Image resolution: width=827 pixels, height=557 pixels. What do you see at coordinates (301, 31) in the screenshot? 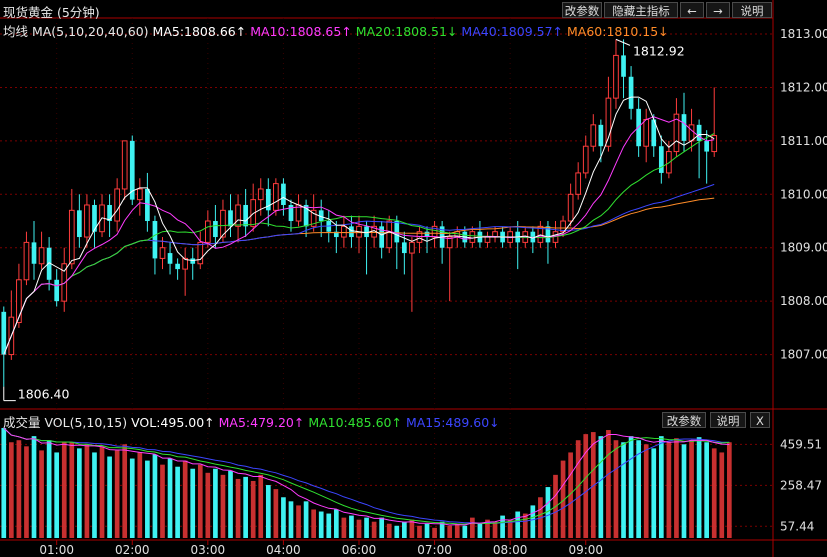
I see `ma10-value: MA10:1808.65↑` at bounding box center [301, 31].